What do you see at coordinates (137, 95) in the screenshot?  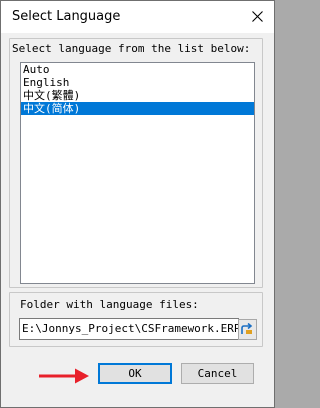 I see `list-item-traditional-chinese: 中文(繁體)` at bounding box center [137, 95].